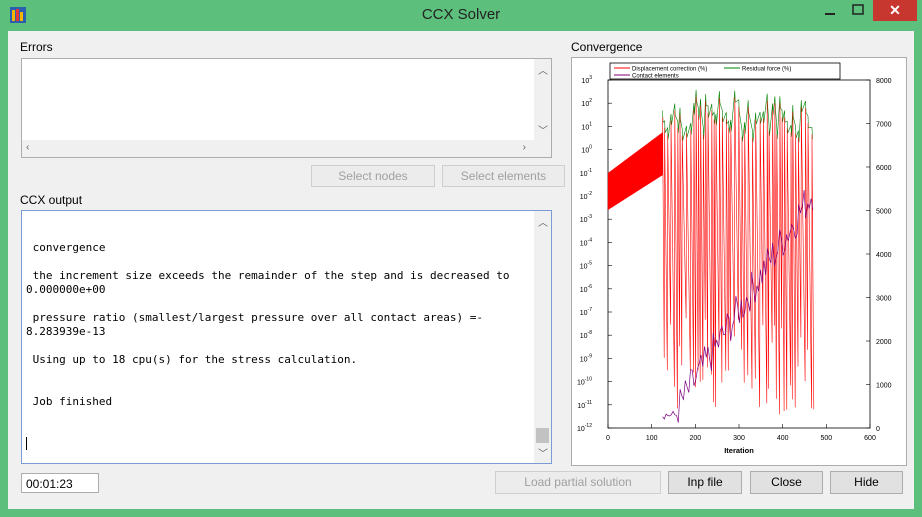 Image resolution: width=922 pixels, height=517 pixels. Describe the element at coordinates (590, 101) in the screenshot. I see `y-left-tick-exponent: 2` at that location.